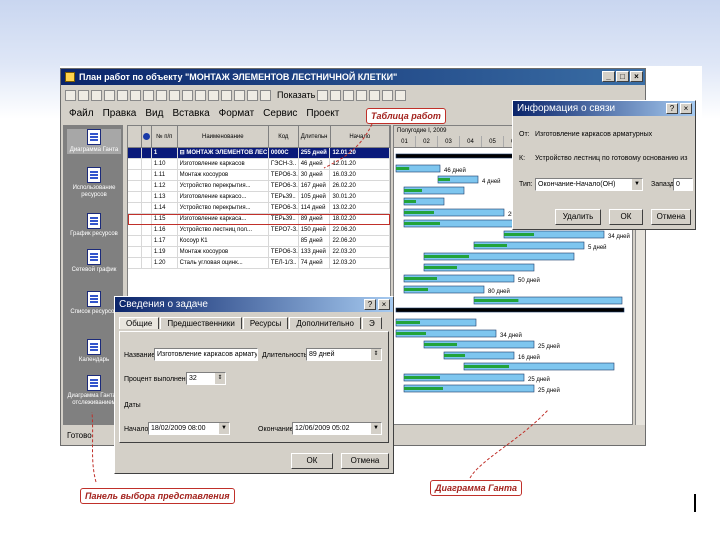  I want to click on text-cursor, so click(695, 503).